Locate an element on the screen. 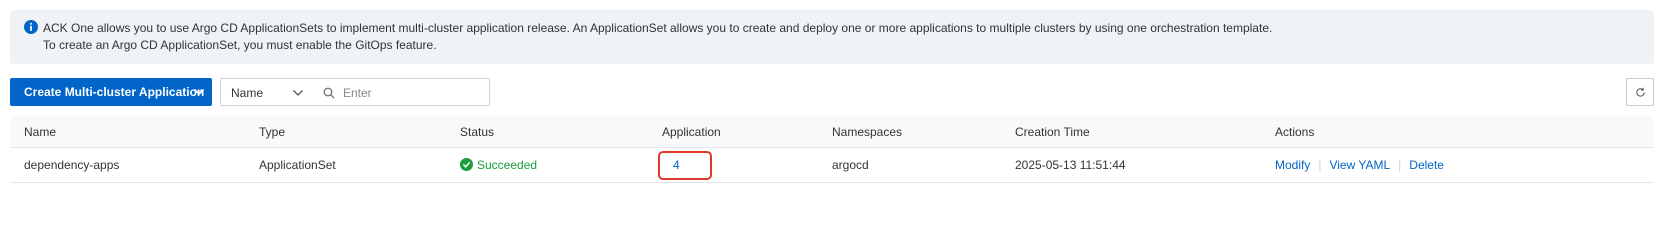  highlight-box is located at coordinates (685, 165).